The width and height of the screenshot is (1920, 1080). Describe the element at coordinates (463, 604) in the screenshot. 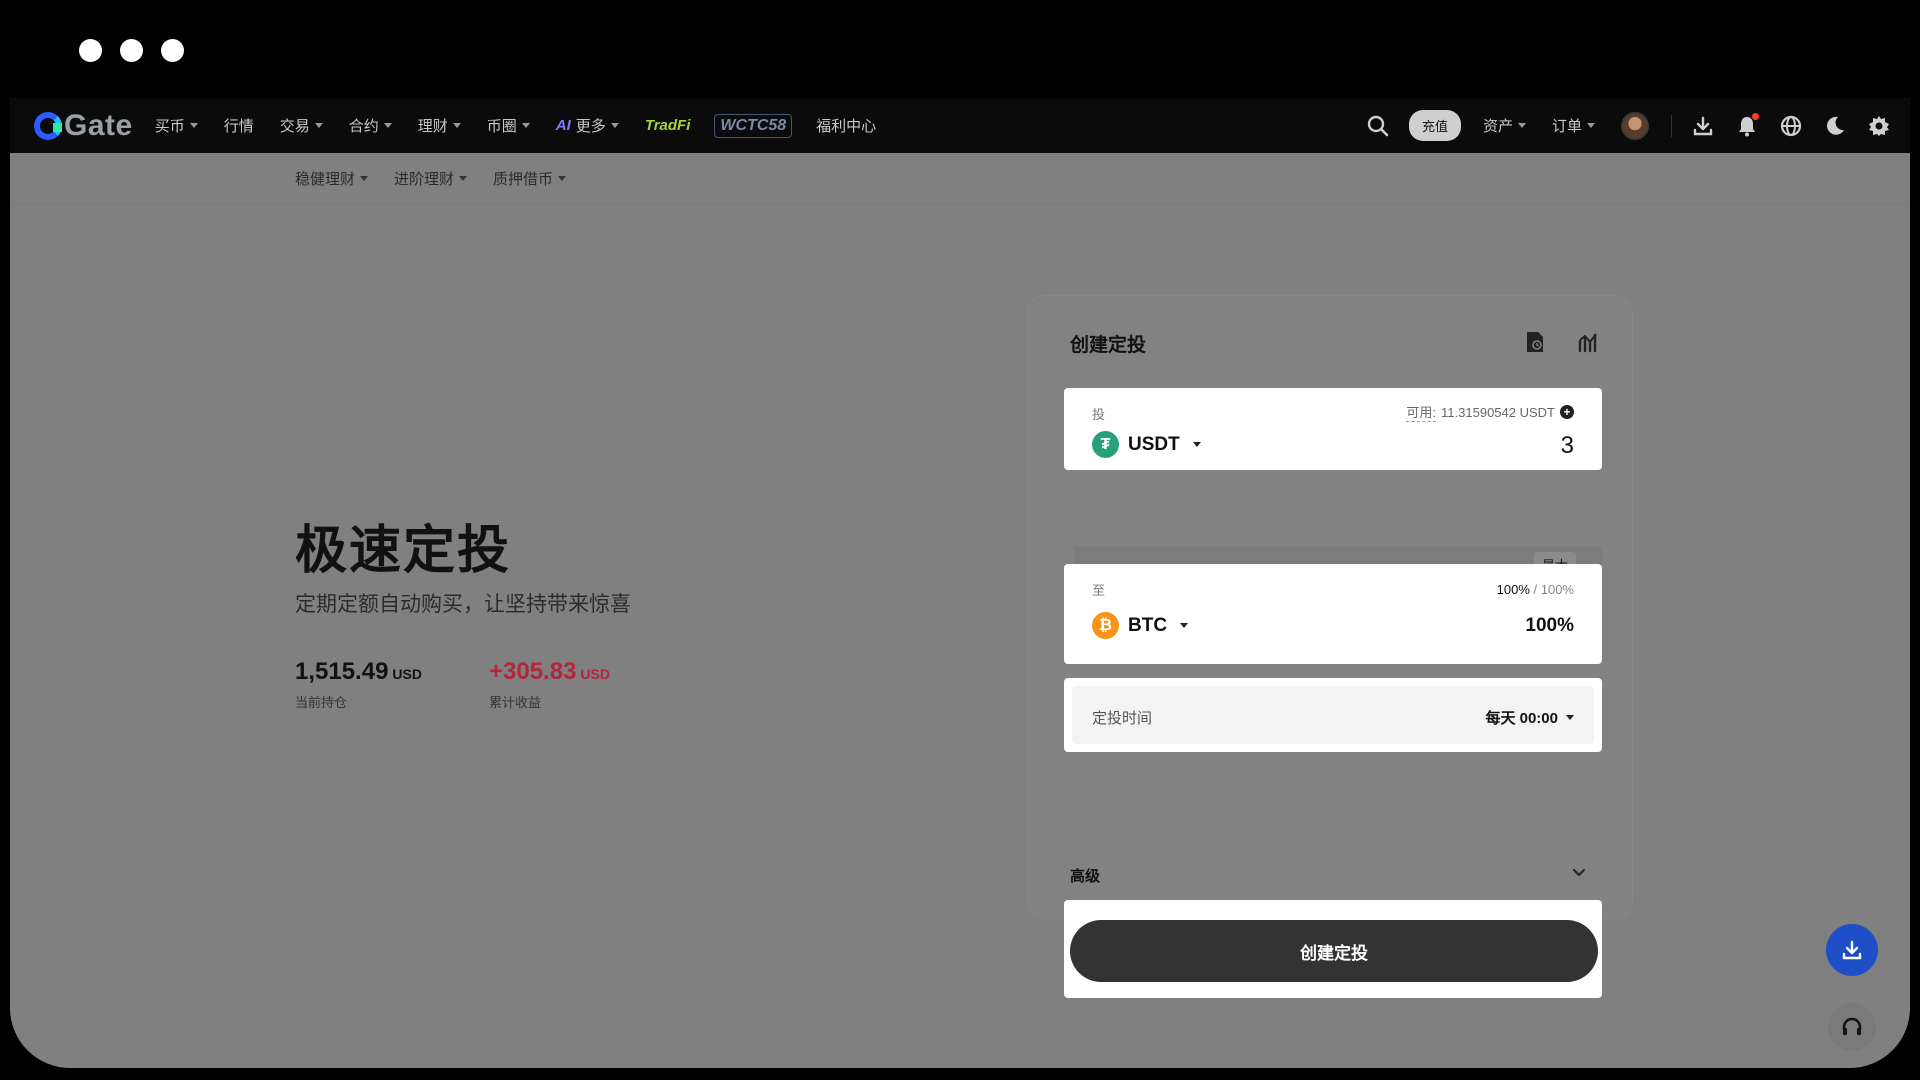

I see `page-subtitle: 定期定额自动购买，让坚持带来惊喜` at that location.